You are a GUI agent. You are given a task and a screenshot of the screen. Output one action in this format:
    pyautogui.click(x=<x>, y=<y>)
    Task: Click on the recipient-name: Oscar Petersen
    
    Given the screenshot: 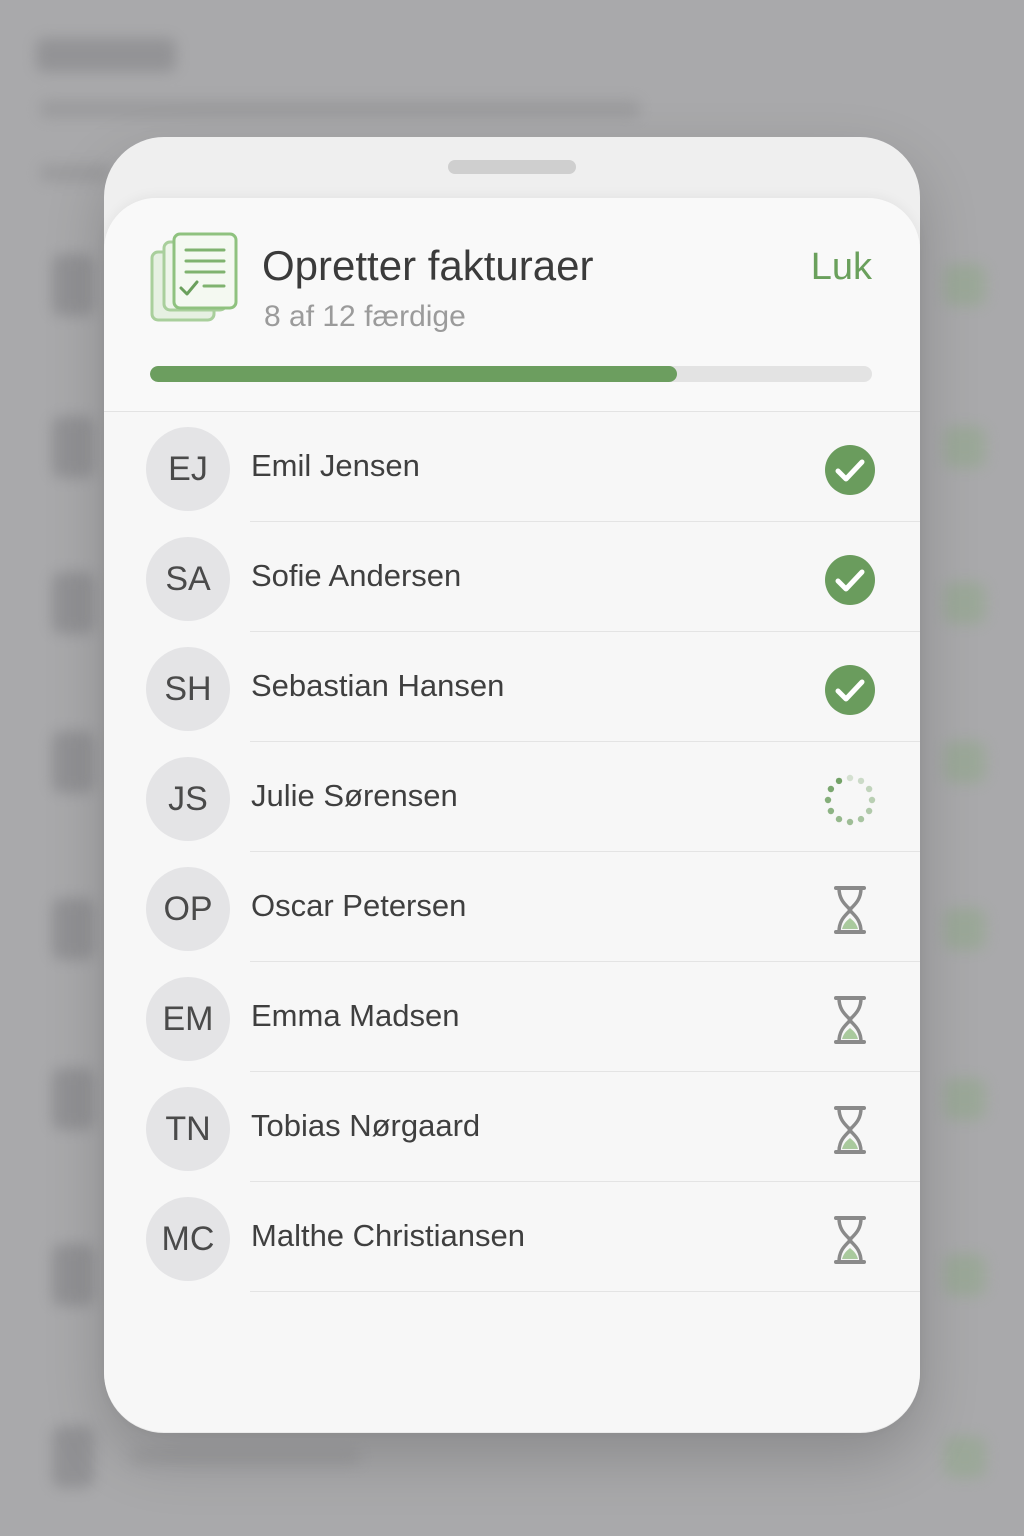 What is the action you would take?
    pyautogui.click(x=359, y=905)
    